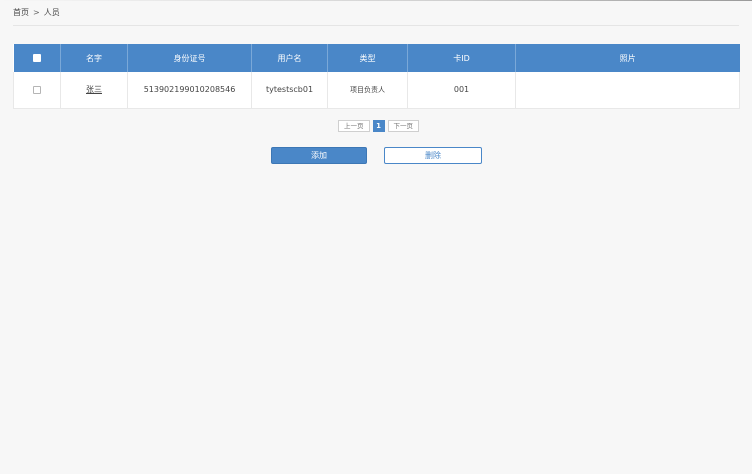 Image resolution: width=752 pixels, height=474 pixels. I want to click on select-all-checkbox, so click(36, 58).